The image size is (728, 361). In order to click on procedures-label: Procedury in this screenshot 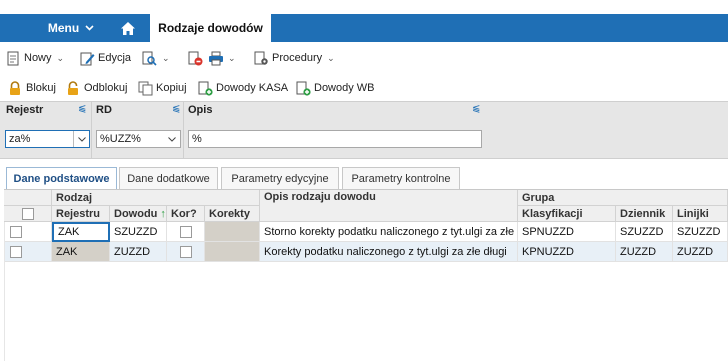, I will do `click(297, 58)`.